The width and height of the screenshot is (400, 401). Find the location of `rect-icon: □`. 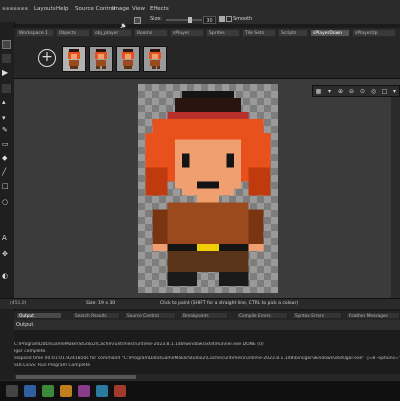

rect-icon: □ is located at coordinates (6, 186).